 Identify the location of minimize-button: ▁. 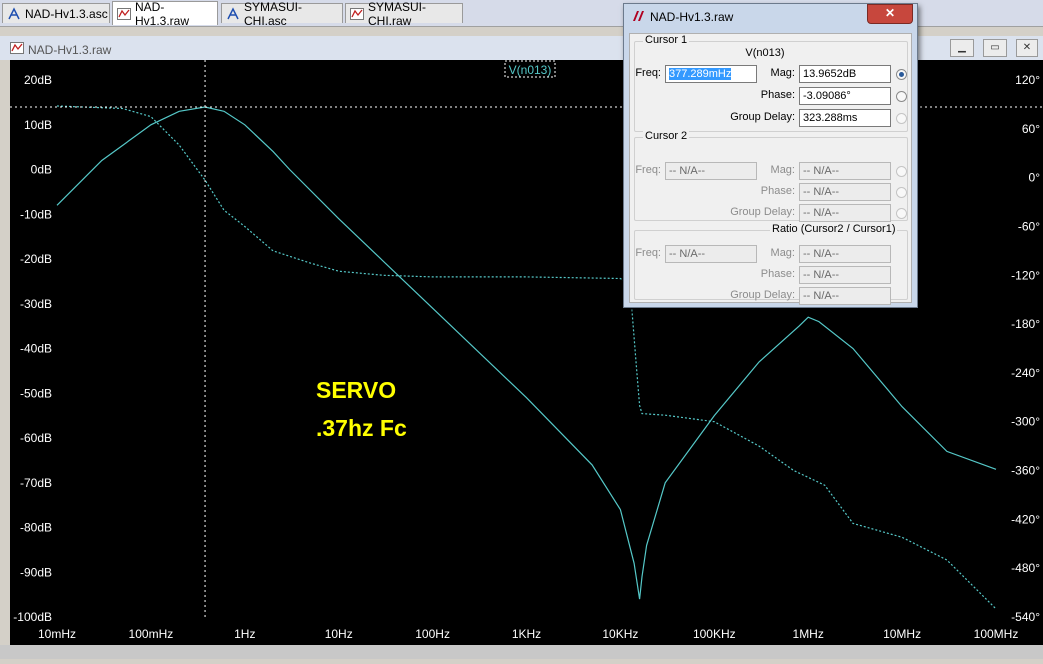
(962, 48).